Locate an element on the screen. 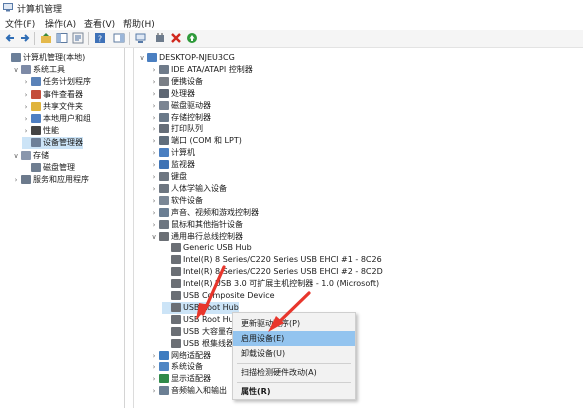 The image size is (583, 408). device-tree-item: › 系统设备 is located at coordinates (176, 367).